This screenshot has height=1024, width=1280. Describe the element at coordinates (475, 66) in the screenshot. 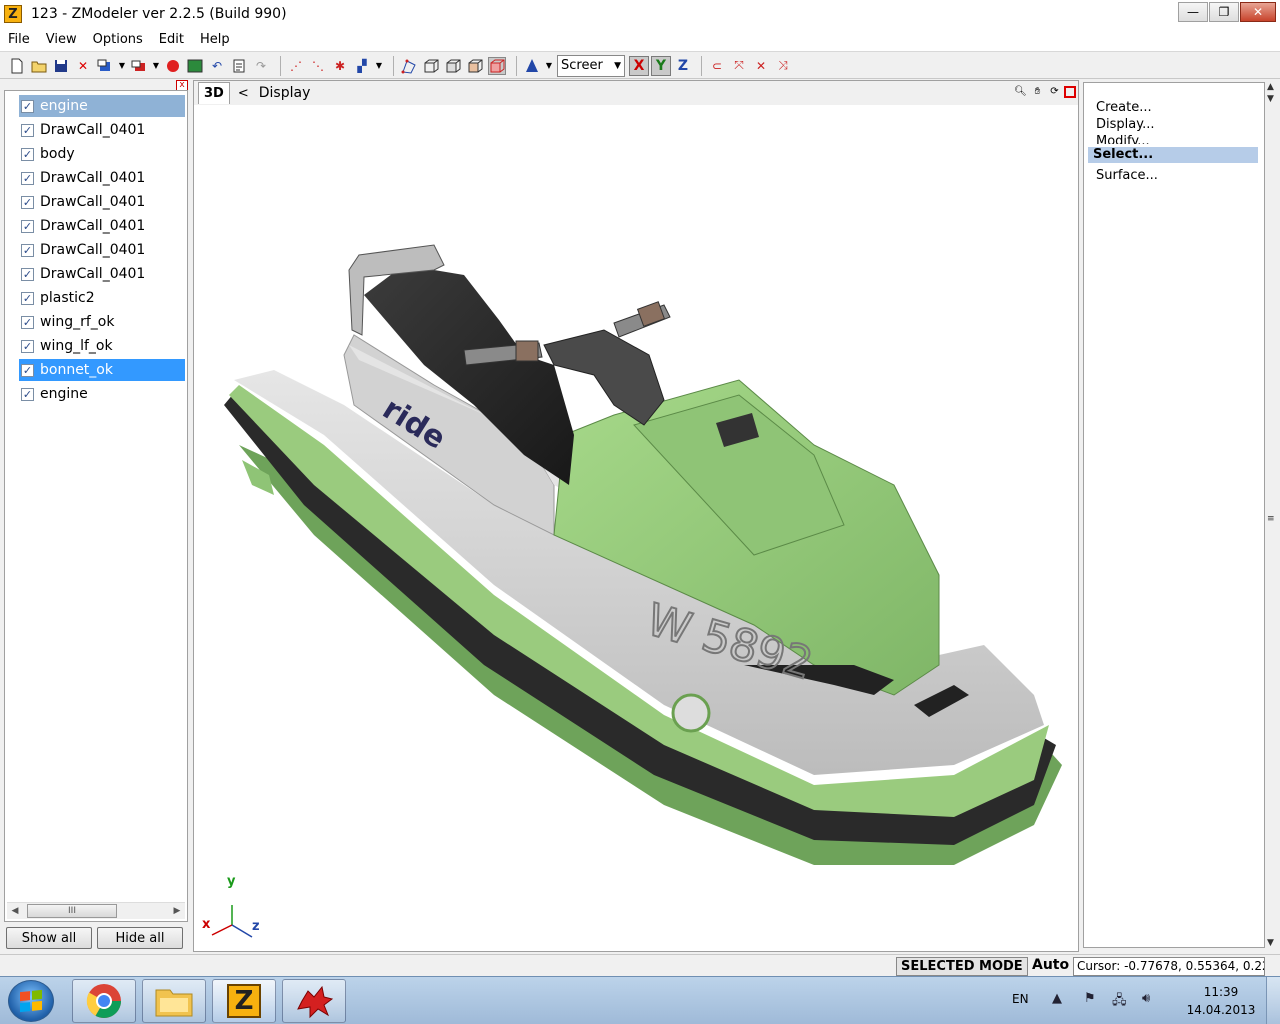

I see `box-textured-icon` at that location.